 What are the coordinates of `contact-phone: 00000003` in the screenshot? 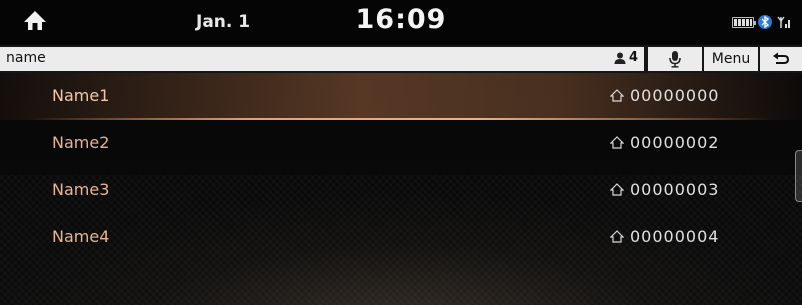 It's located at (664, 189).